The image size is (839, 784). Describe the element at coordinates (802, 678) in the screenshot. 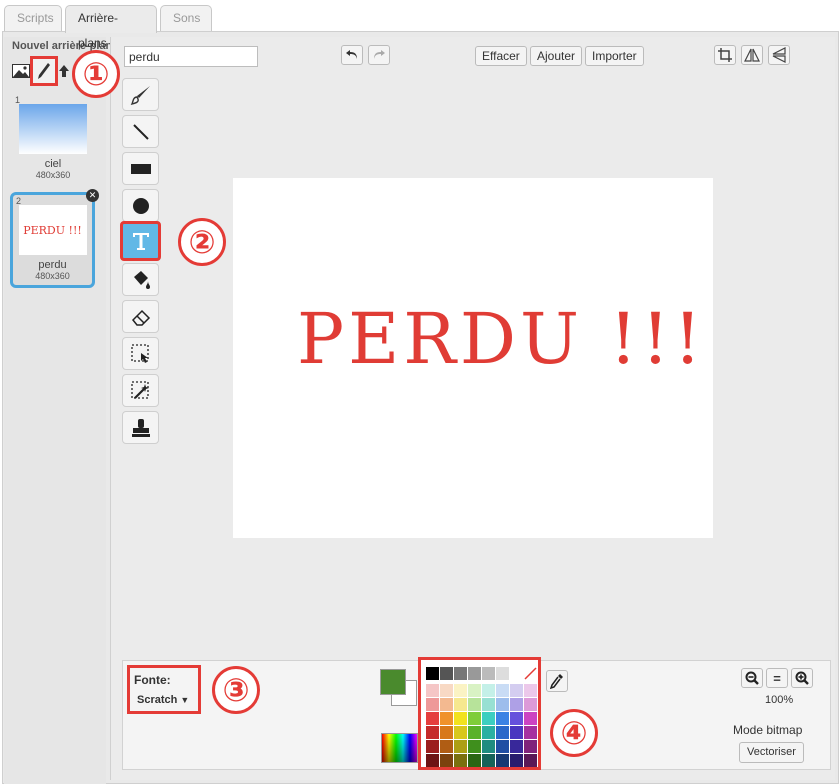

I see `zoom-in-button` at that location.